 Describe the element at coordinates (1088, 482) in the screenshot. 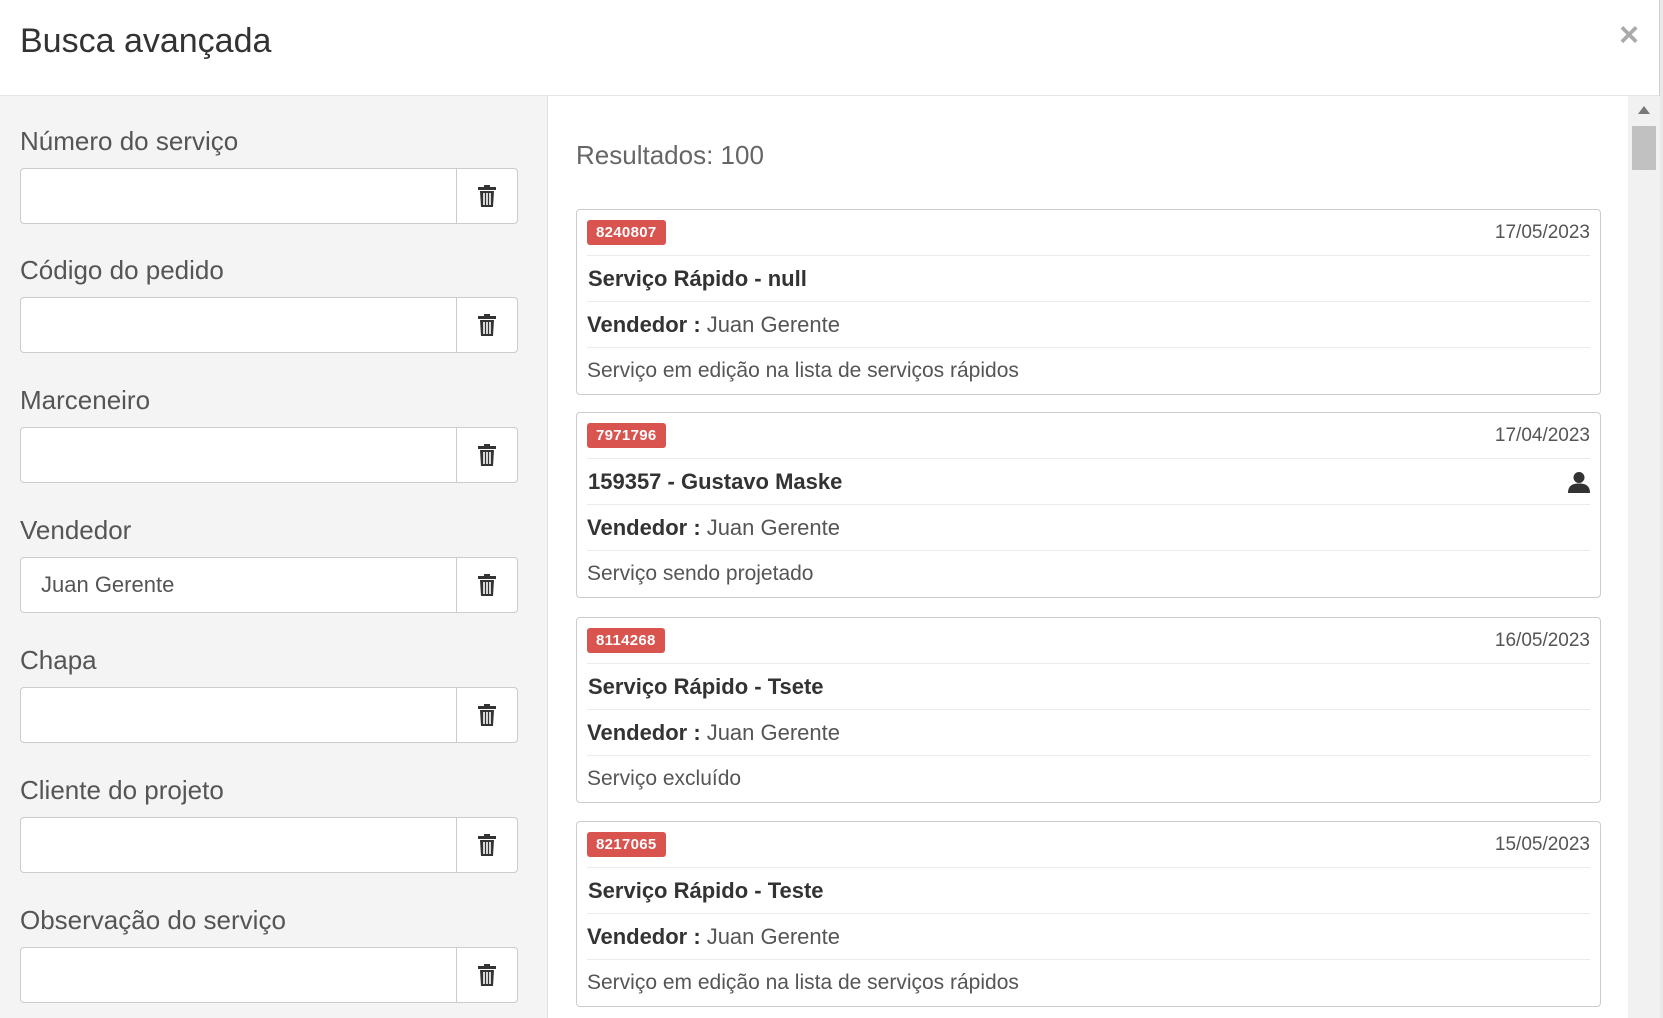

I see `card-title-row: 159357 - Gustavo Maske` at that location.